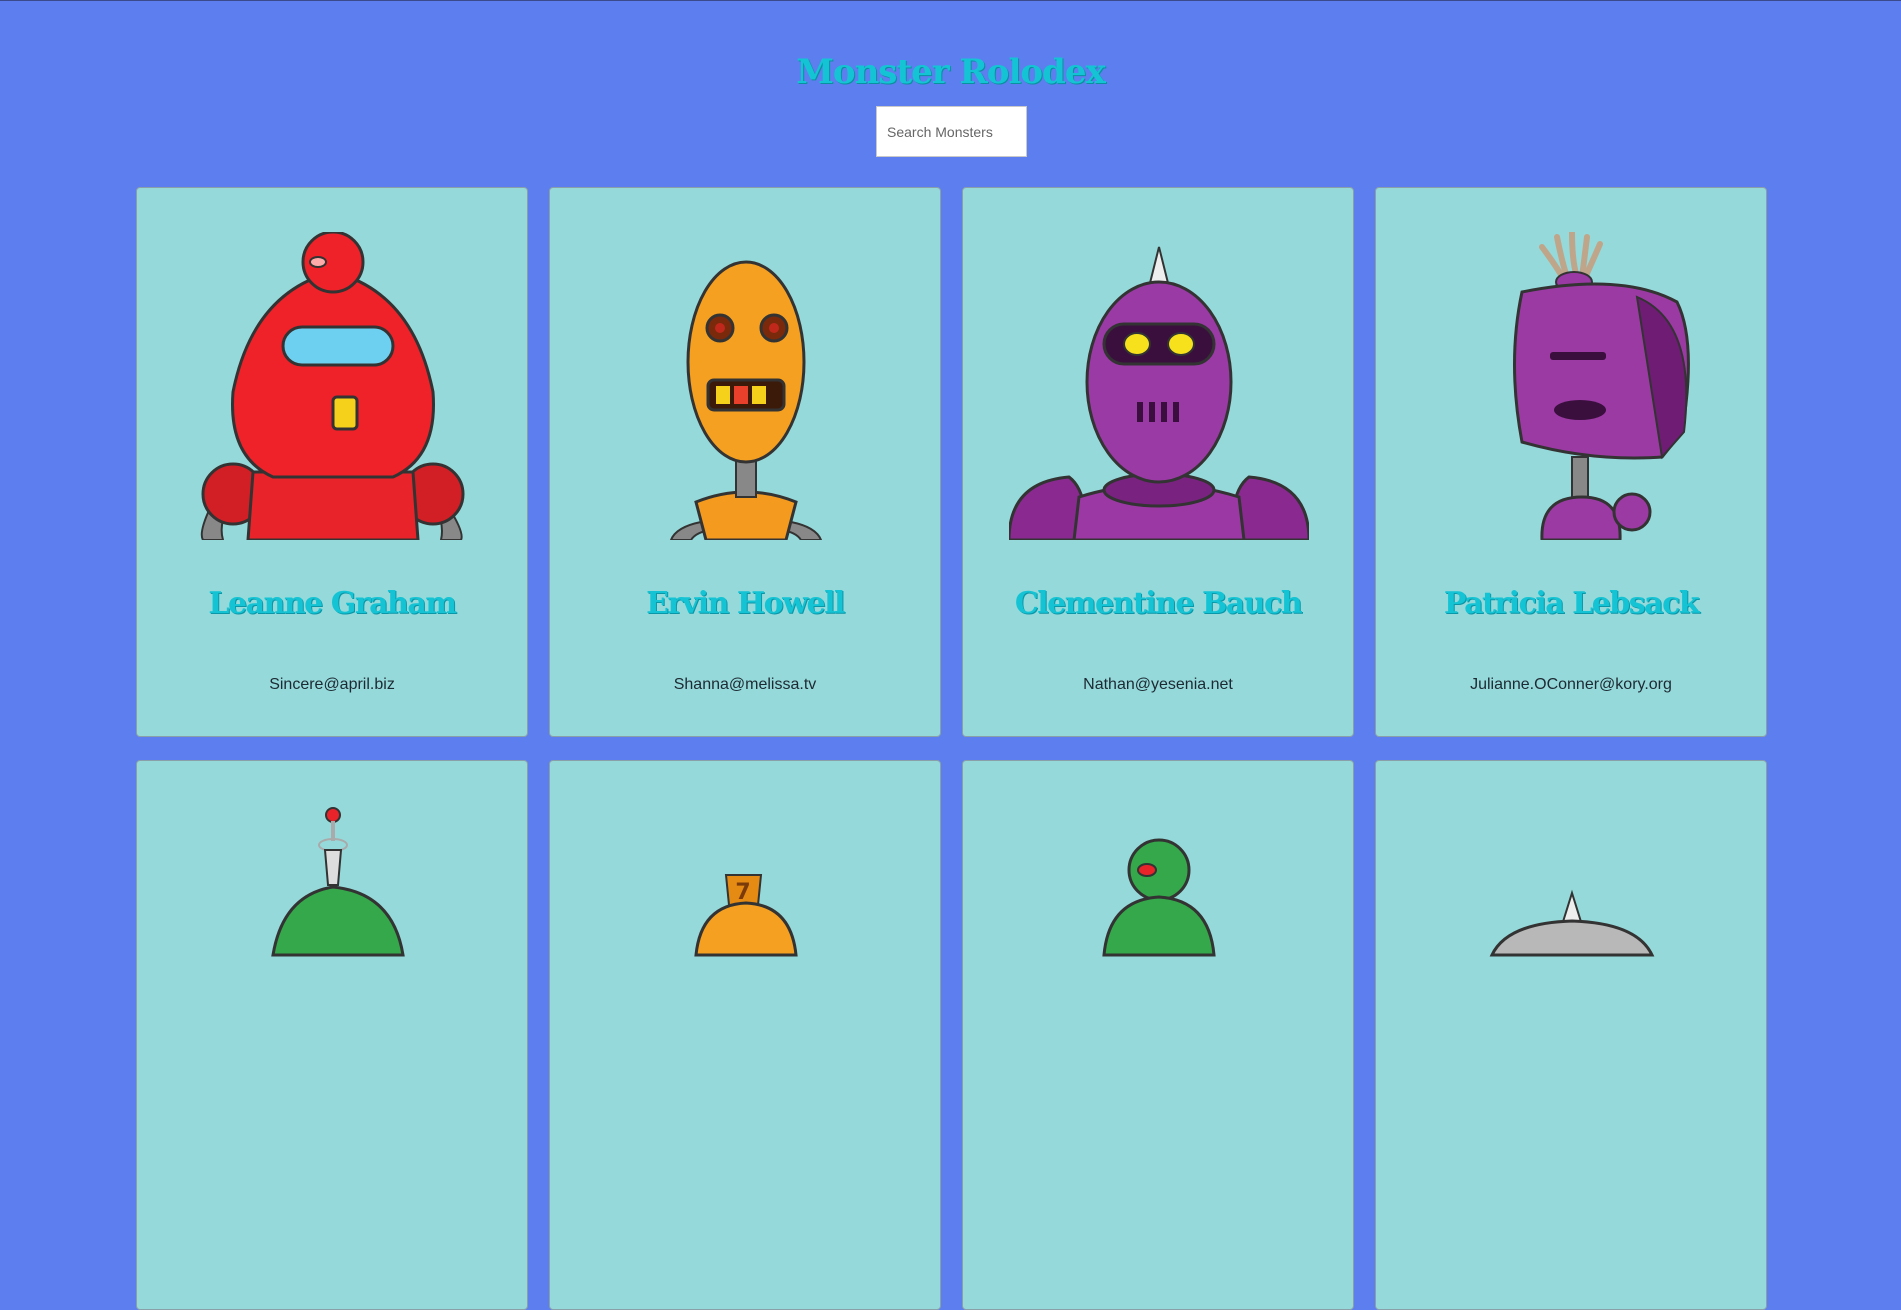 This screenshot has height=1310, width=1901. What do you see at coordinates (1601, 386) in the screenshot?
I see `purple-bucket-robot-icon` at bounding box center [1601, 386].